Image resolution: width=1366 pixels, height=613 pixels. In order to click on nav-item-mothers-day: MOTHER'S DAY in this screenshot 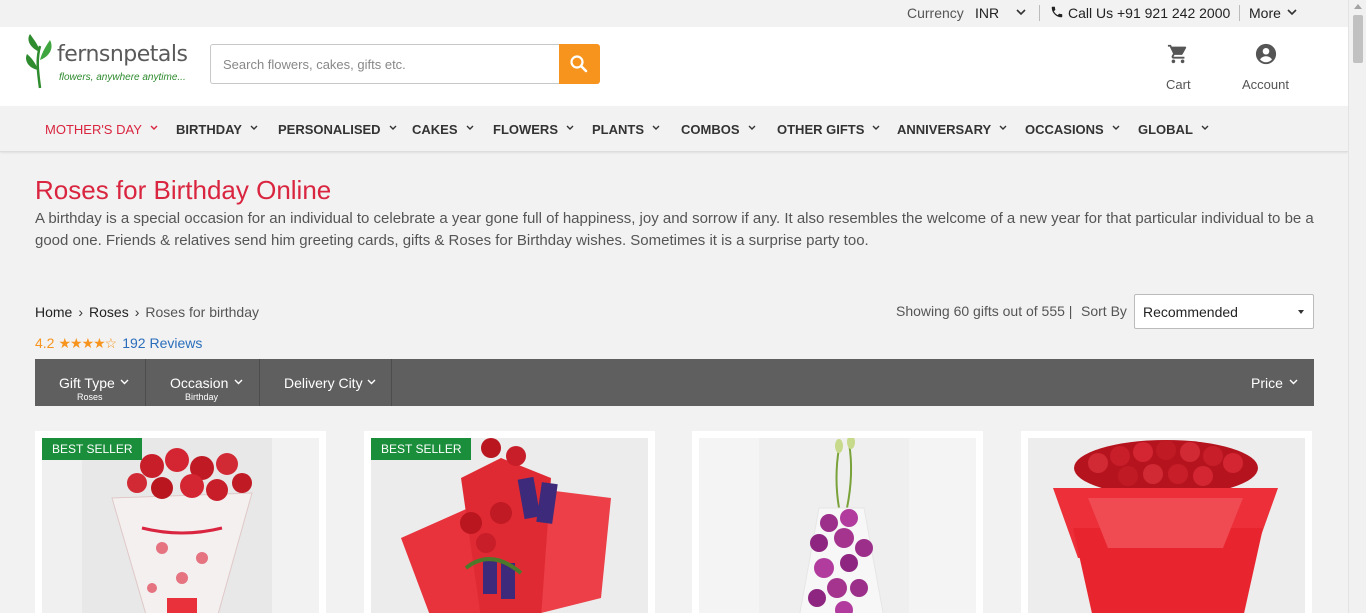, I will do `click(101, 129)`.